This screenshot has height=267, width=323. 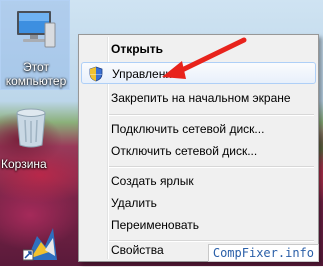 What do you see at coordinates (204, 58) in the screenshot?
I see `red-arrow-icon` at bounding box center [204, 58].